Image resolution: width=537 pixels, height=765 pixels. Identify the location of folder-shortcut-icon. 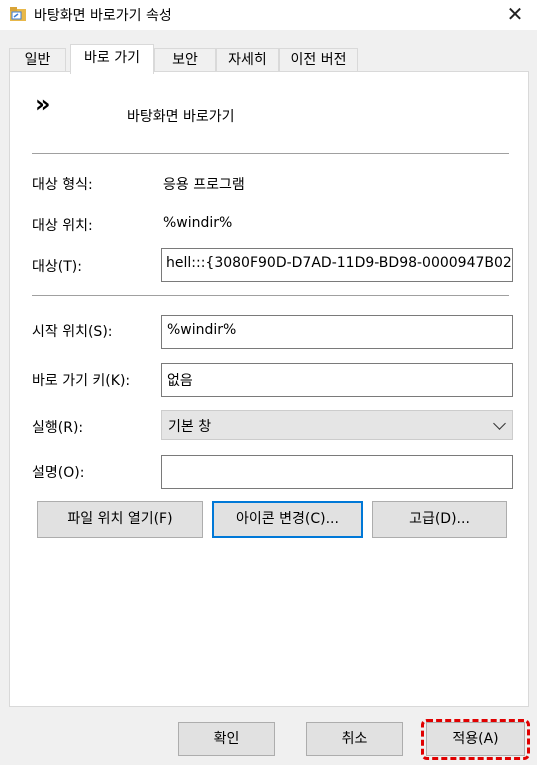
(18, 14).